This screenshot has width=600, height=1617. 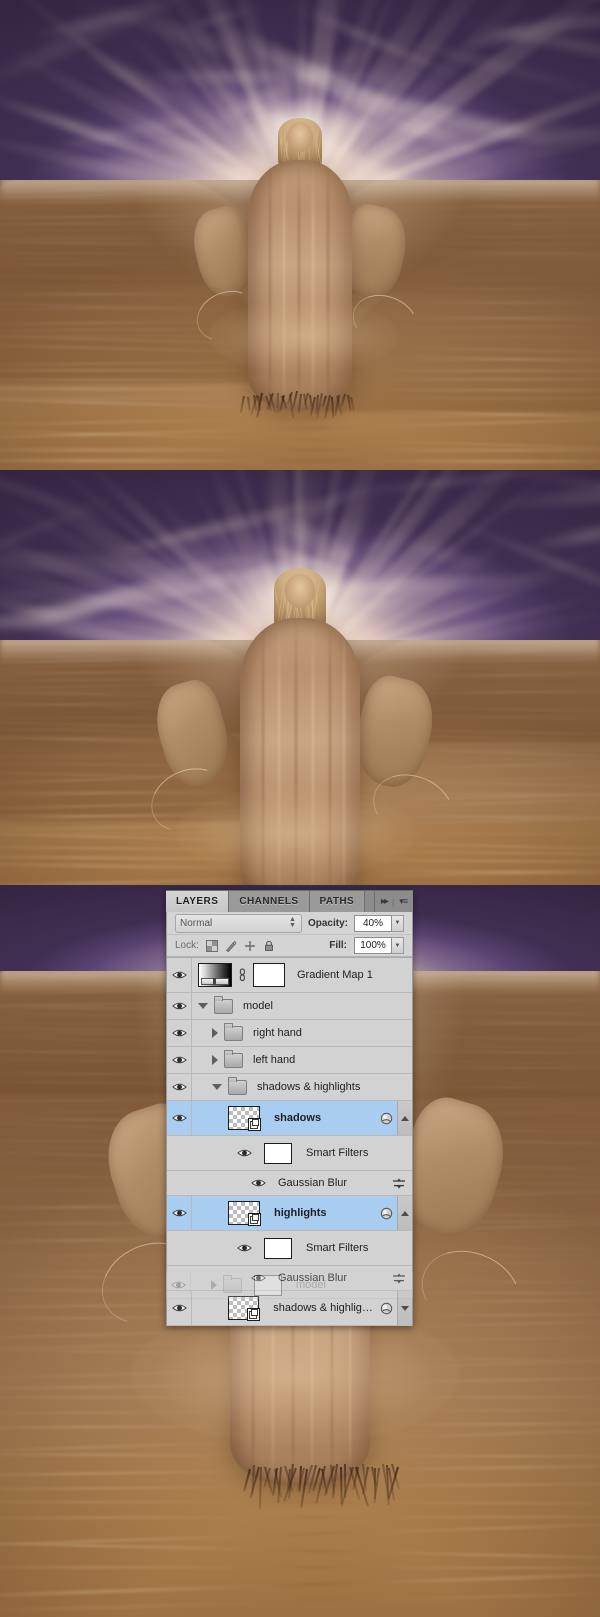 I want to click on layer-row-content: right hand, so click(x=302, y=1033).